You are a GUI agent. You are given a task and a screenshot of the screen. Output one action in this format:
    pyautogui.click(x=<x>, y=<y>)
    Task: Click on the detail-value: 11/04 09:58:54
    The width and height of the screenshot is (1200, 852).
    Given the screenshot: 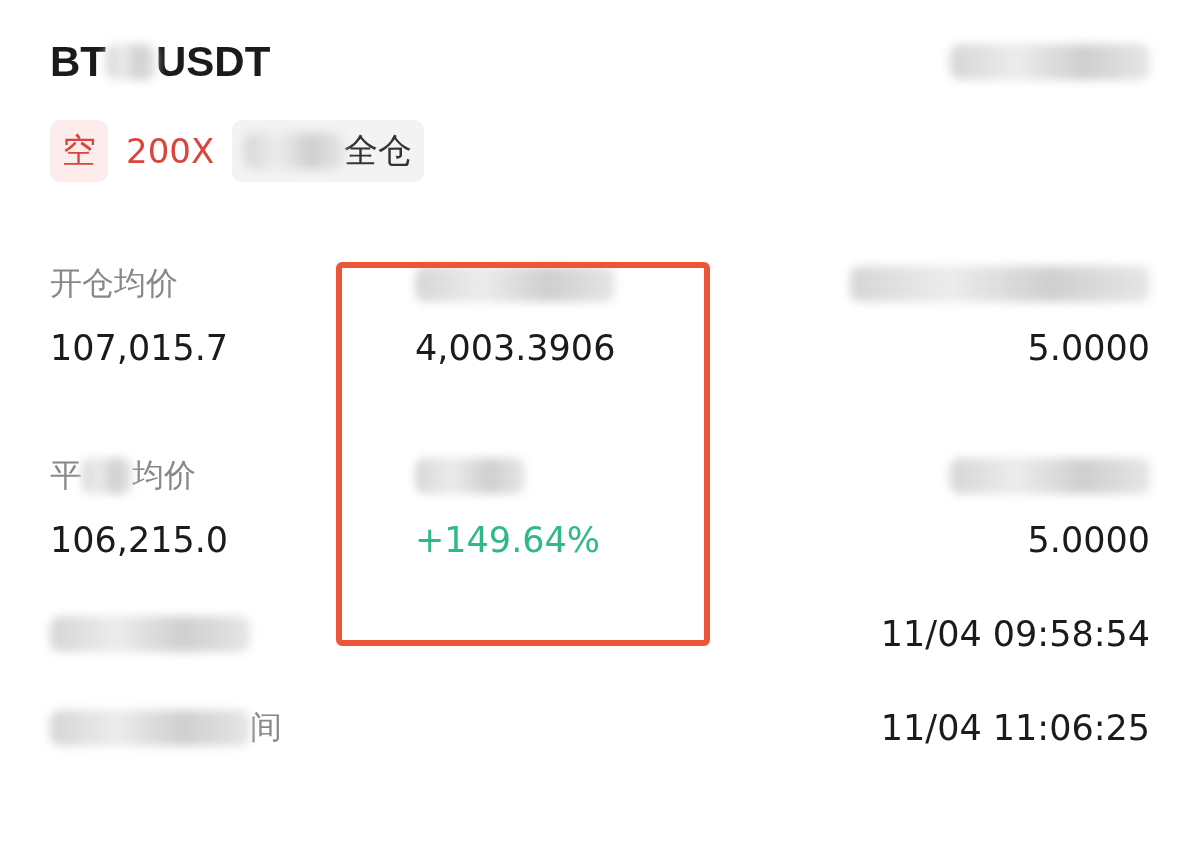 What is the action you would take?
    pyautogui.click(x=1015, y=634)
    